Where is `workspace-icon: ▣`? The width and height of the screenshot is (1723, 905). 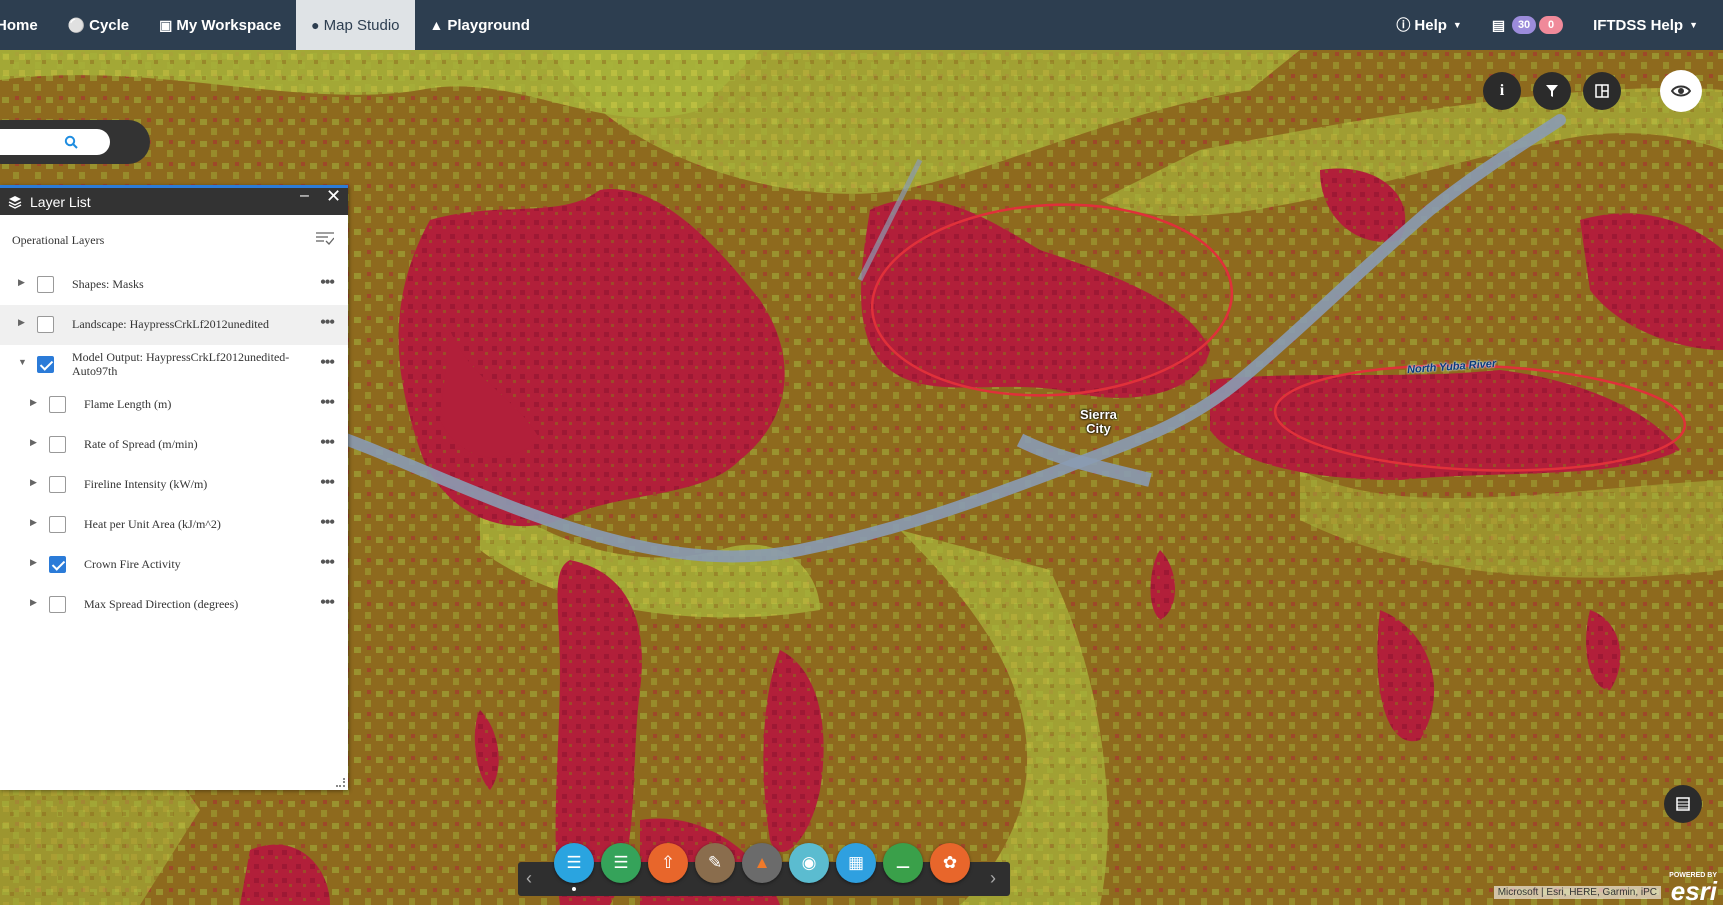 workspace-icon: ▣ is located at coordinates (166, 24).